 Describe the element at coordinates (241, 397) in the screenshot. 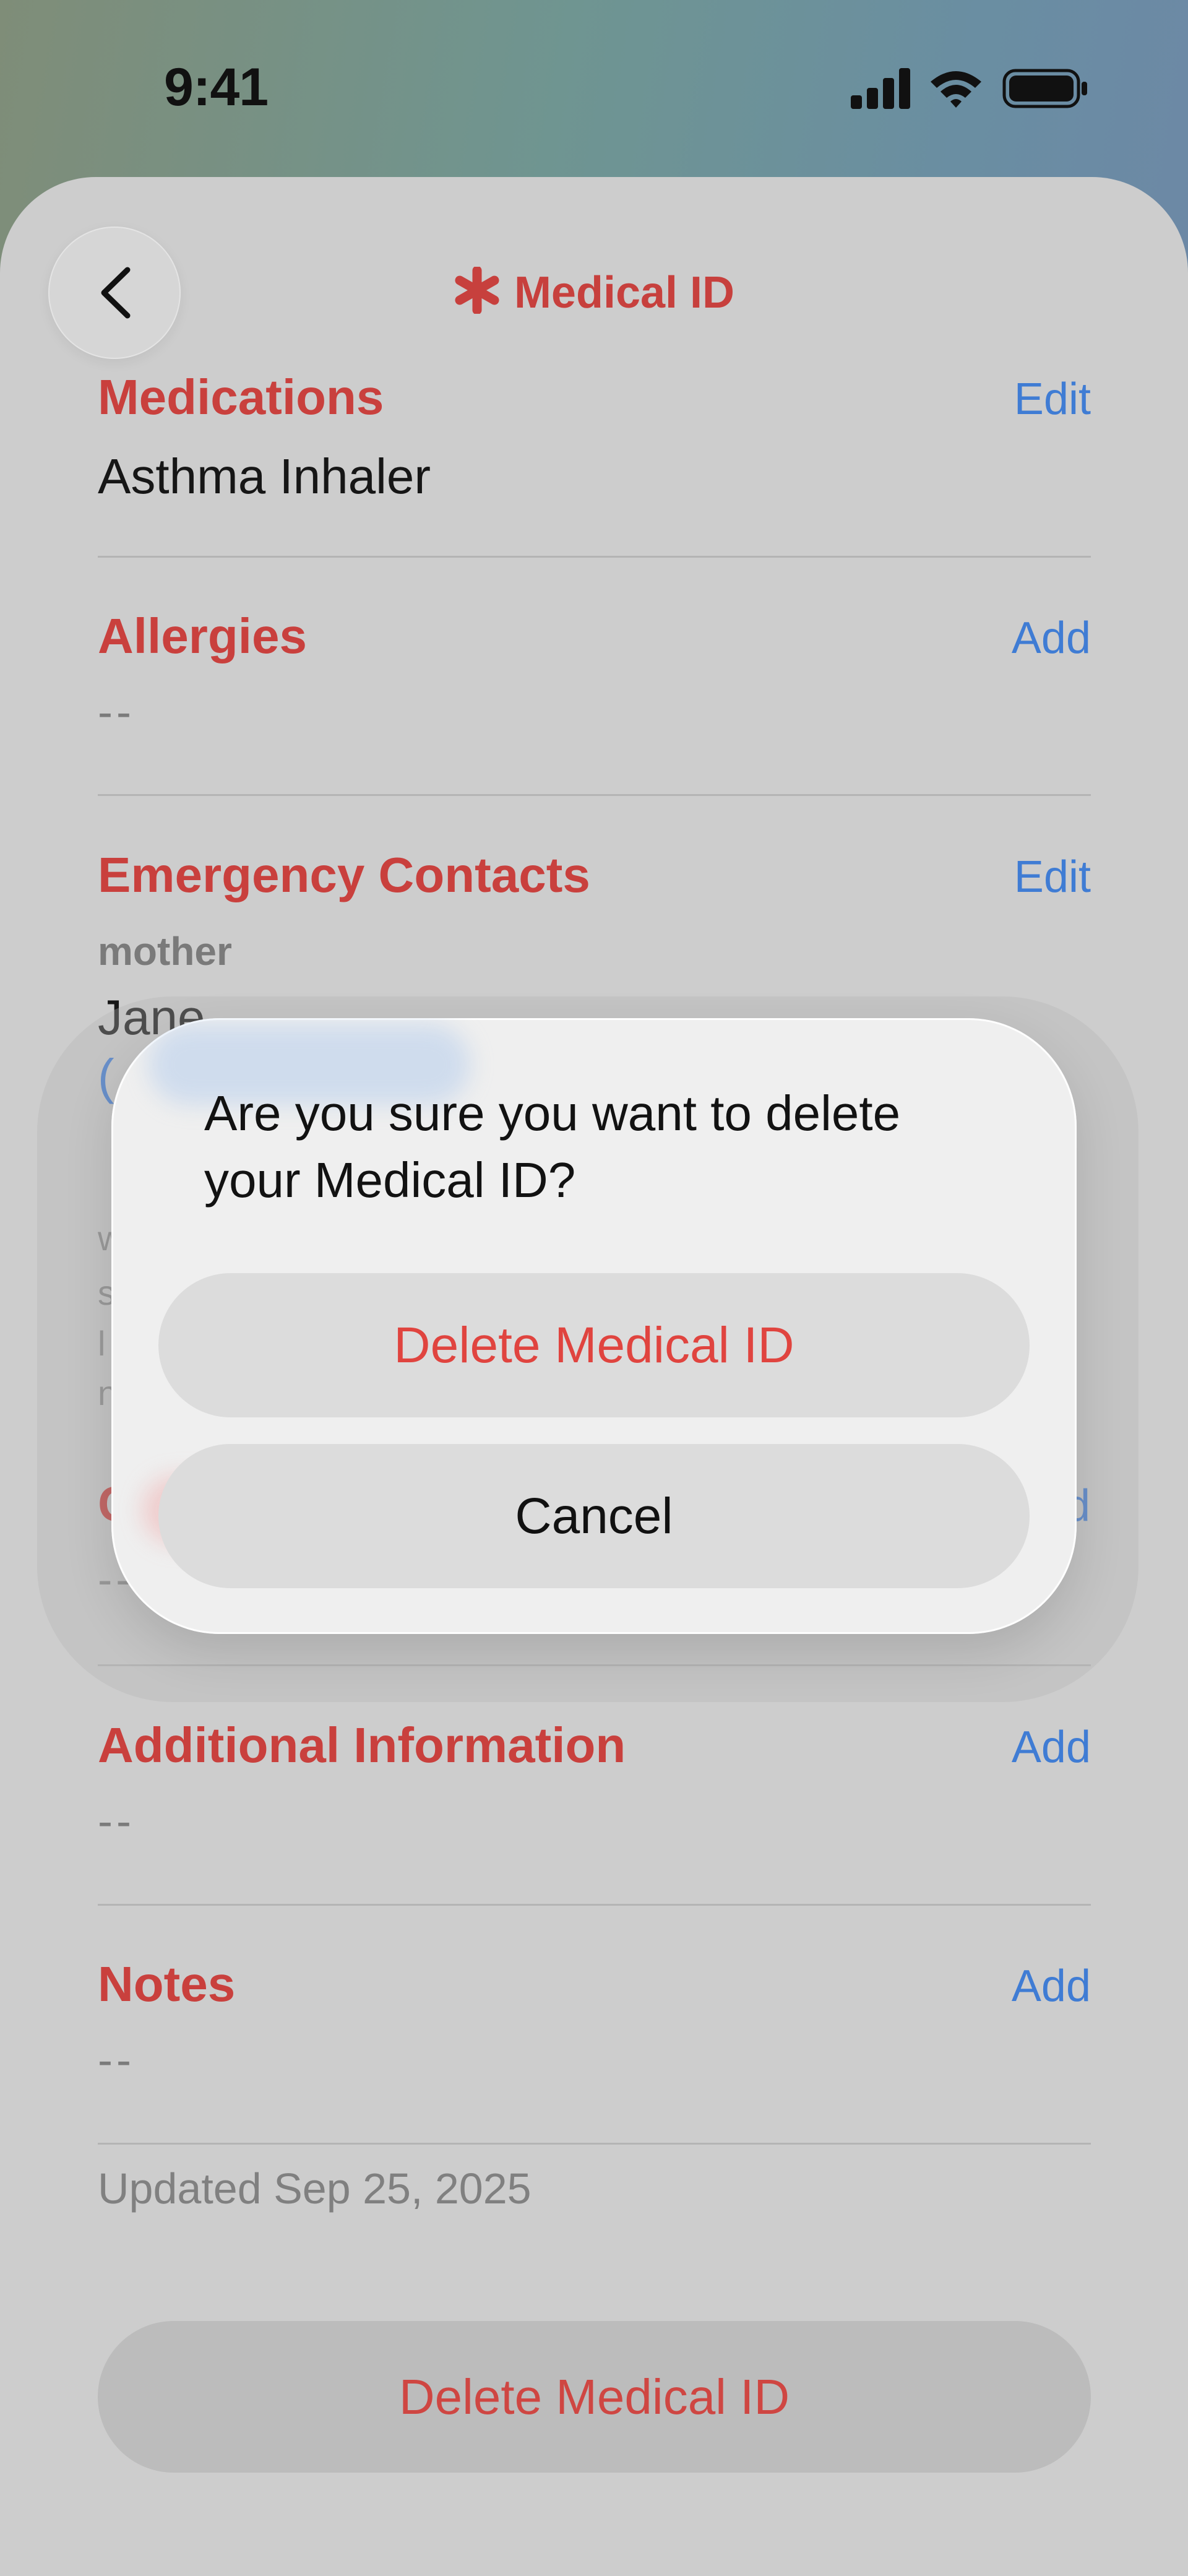

I see `medications-label: Medications` at that location.